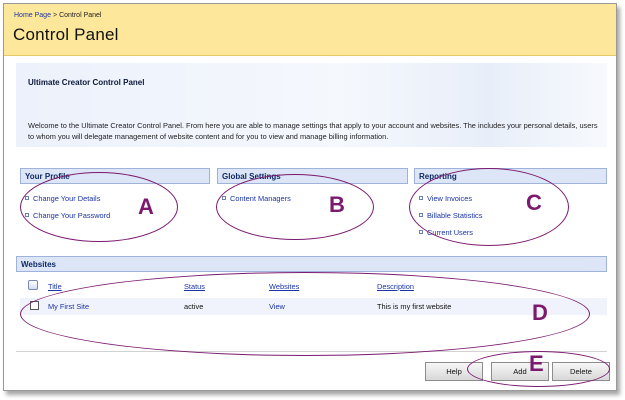  Describe the element at coordinates (450, 198) in the screenshot. I see `link-label: View Invoices` at that location.